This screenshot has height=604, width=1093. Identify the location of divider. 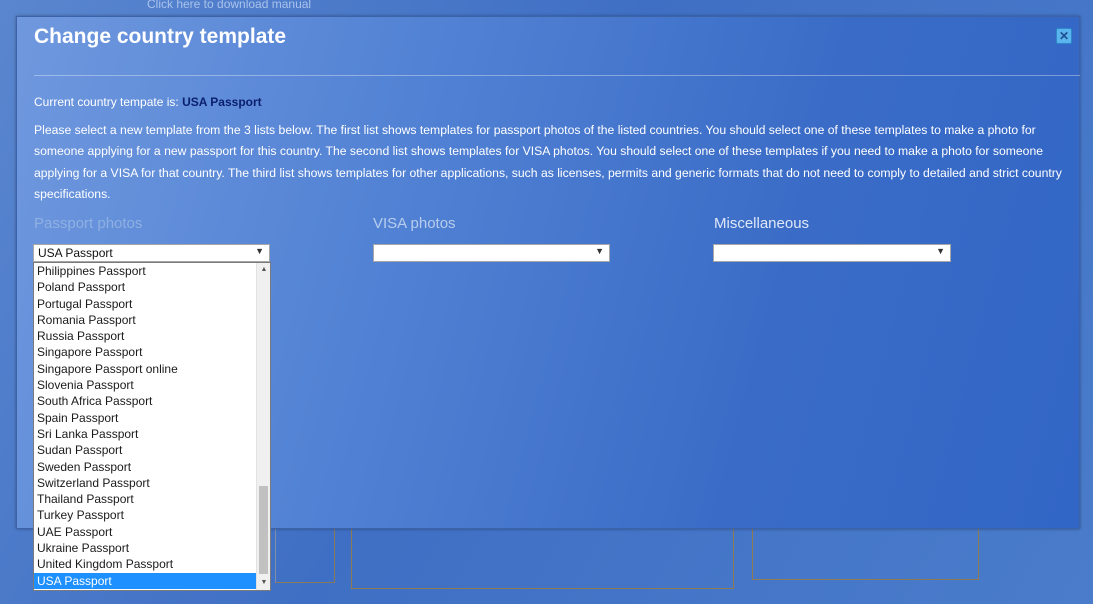
(557, 75).